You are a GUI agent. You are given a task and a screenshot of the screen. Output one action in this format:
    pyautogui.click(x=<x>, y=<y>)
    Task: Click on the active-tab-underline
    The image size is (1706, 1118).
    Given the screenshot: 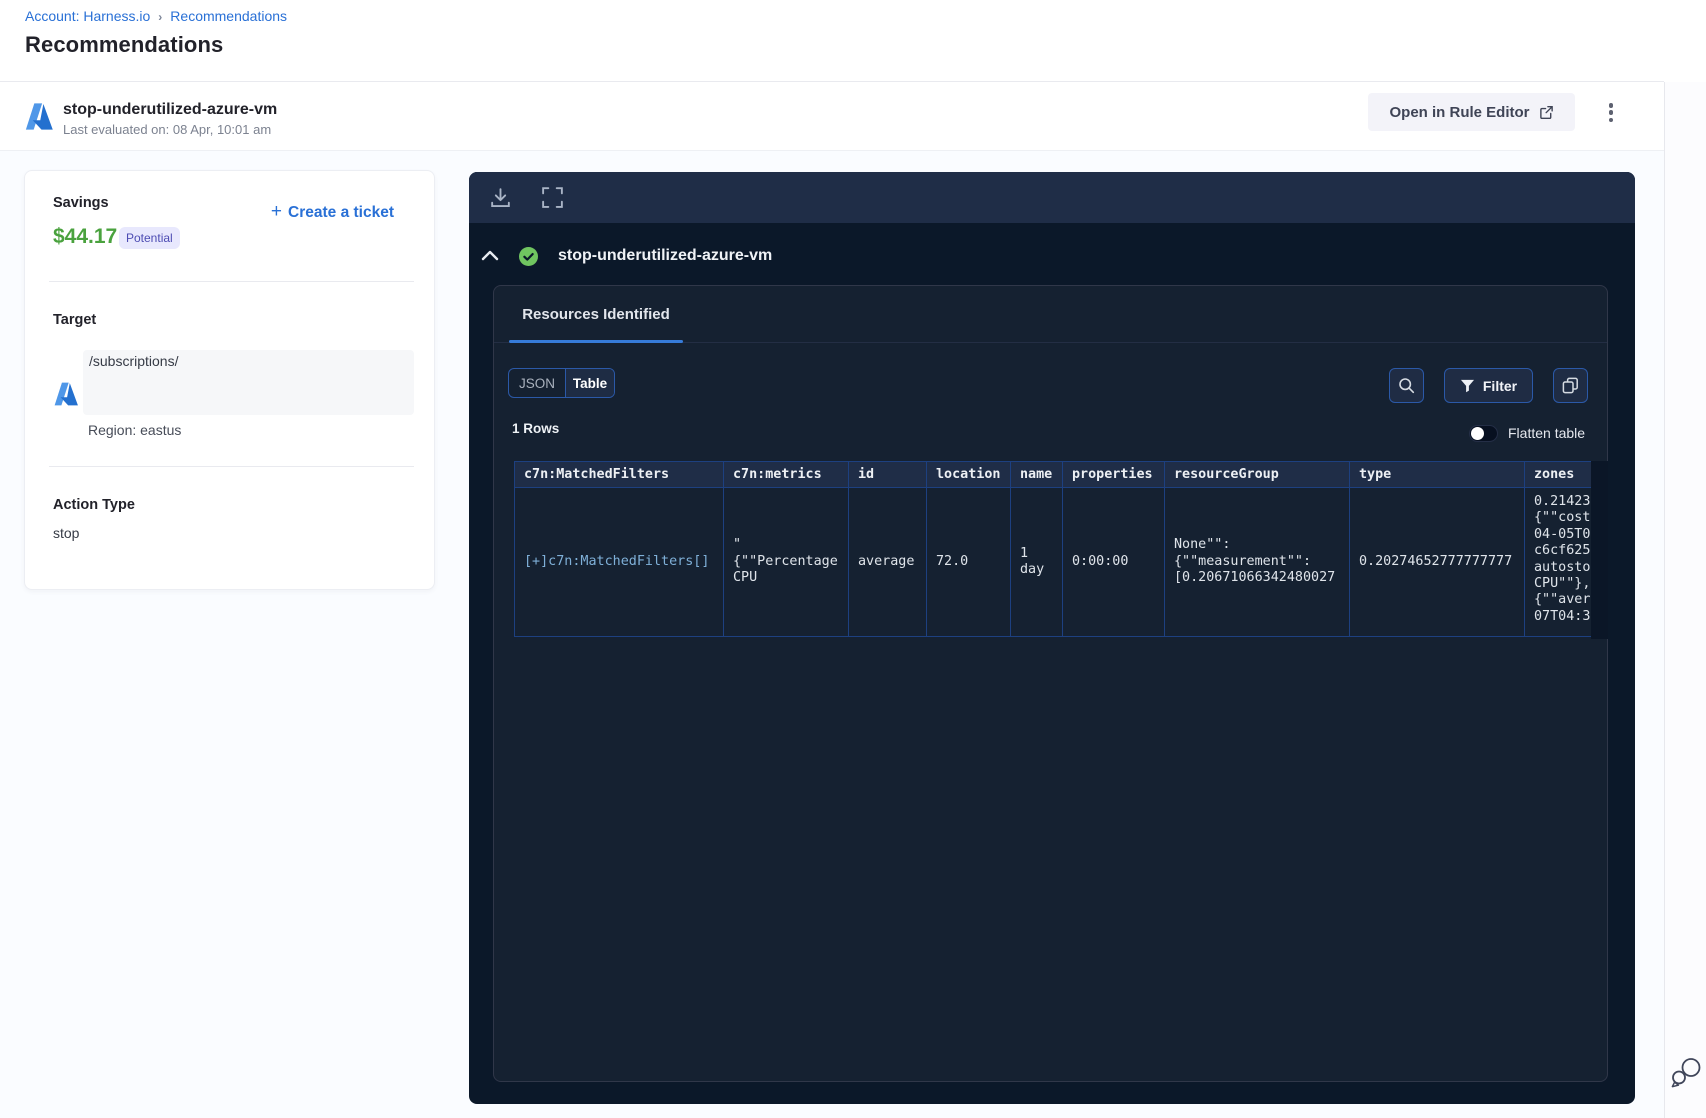 What is the action you would take?
    pyautogui.click(x=596, y=341)
    